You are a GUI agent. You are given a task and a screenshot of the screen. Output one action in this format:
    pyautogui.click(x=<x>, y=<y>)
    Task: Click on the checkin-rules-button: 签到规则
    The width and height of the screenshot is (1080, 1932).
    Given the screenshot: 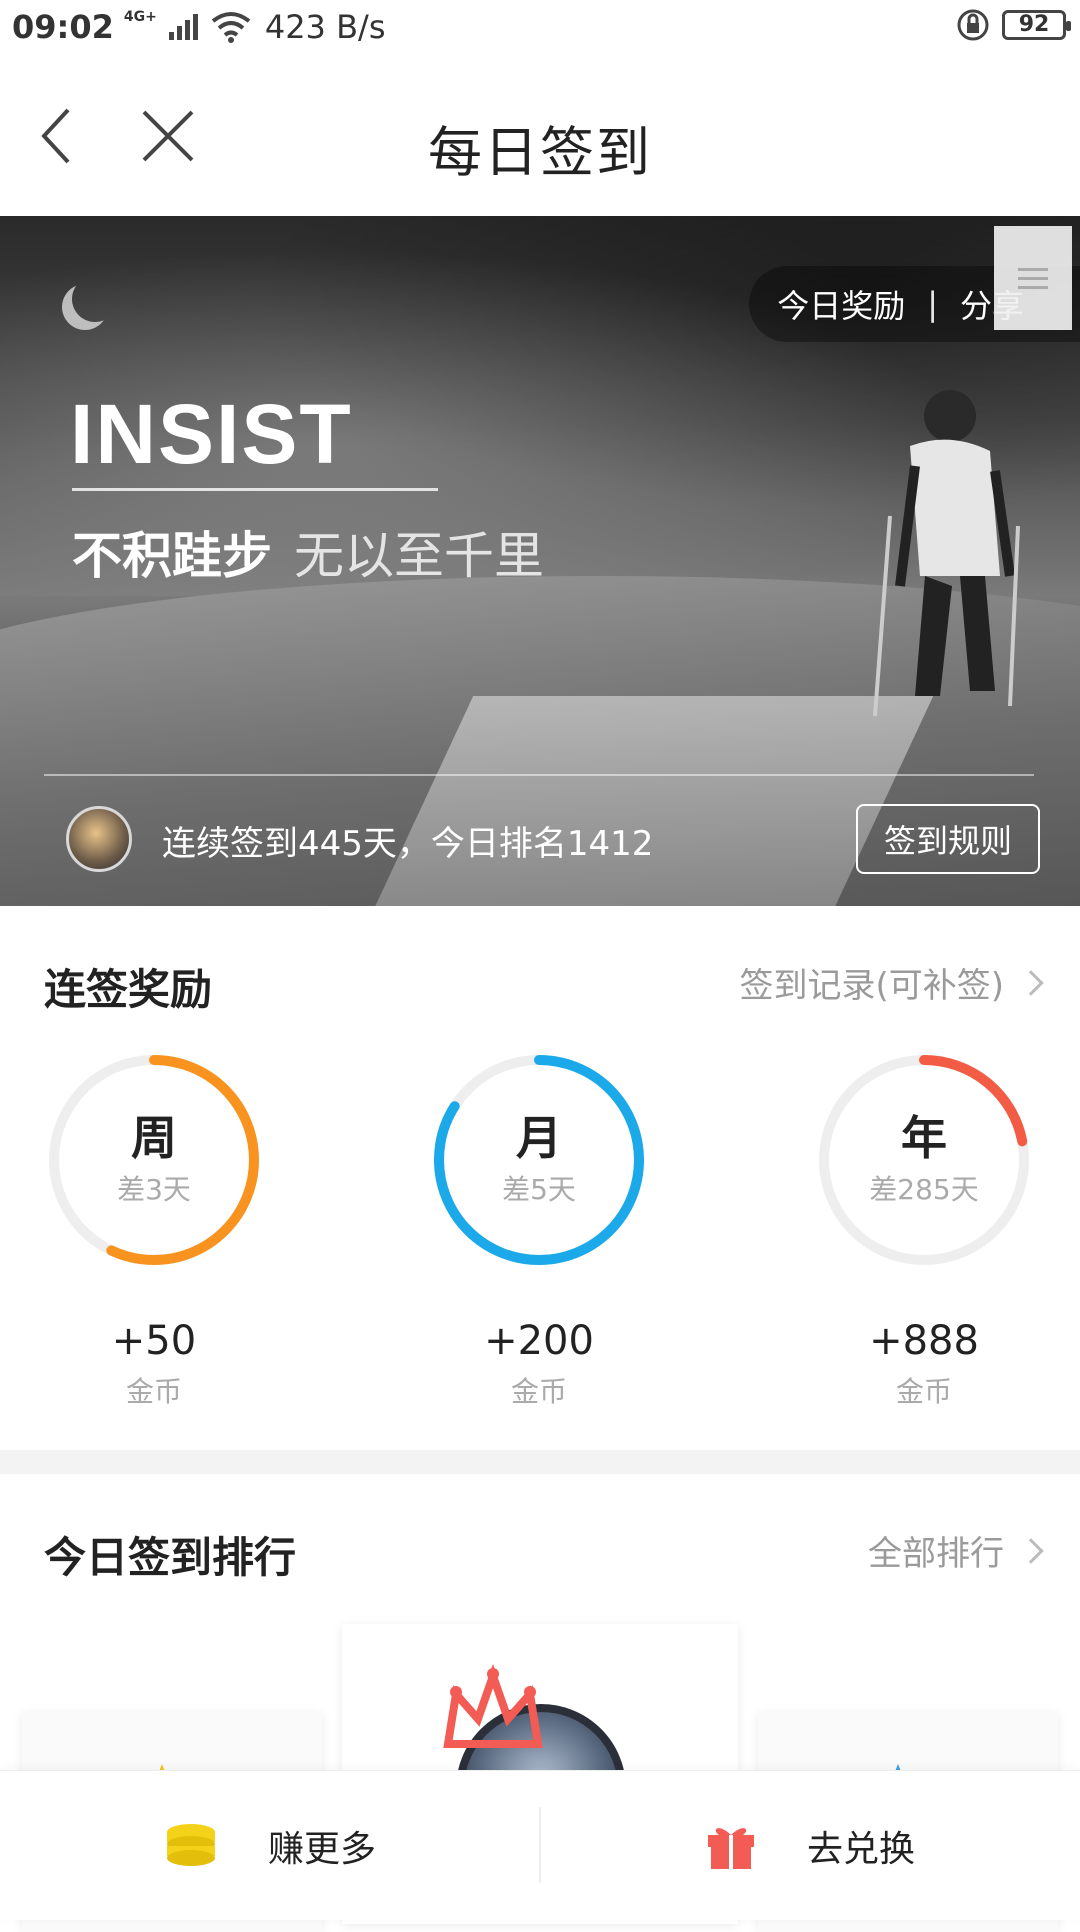 What is the action you would take?
    pyautogui.click(x=948, y=839)
    